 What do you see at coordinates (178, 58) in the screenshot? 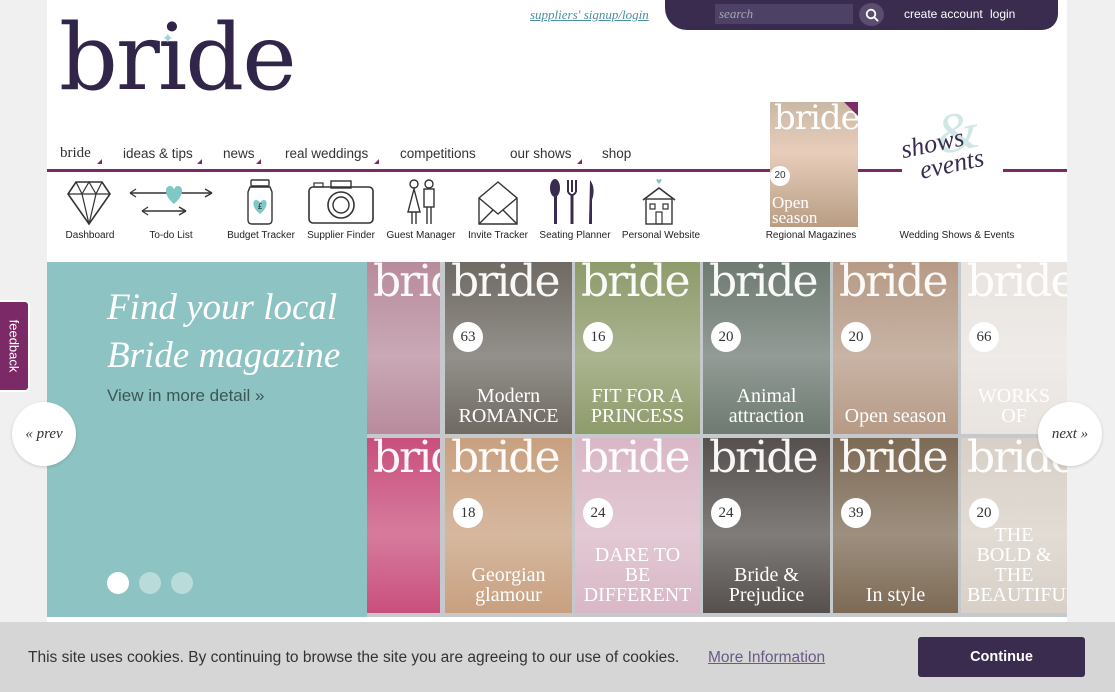
I see `bride-logo: bride` at bounding box center [178, 58].